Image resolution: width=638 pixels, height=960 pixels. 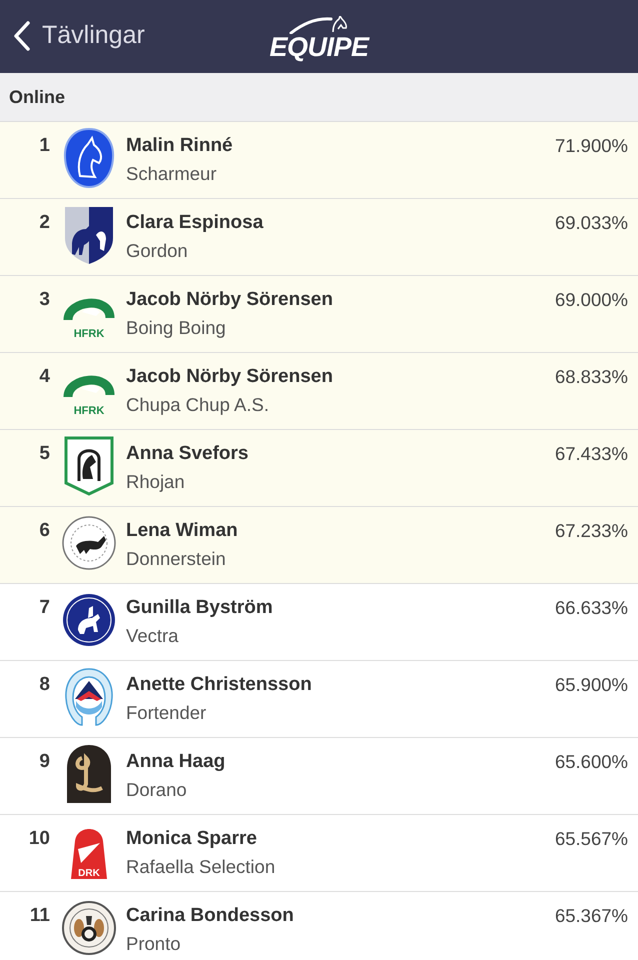 What do you see at coordinates (200, 608) in the screenshot?
I see `rider-name: Gunilla Byström` at bounding box center [200, 608].